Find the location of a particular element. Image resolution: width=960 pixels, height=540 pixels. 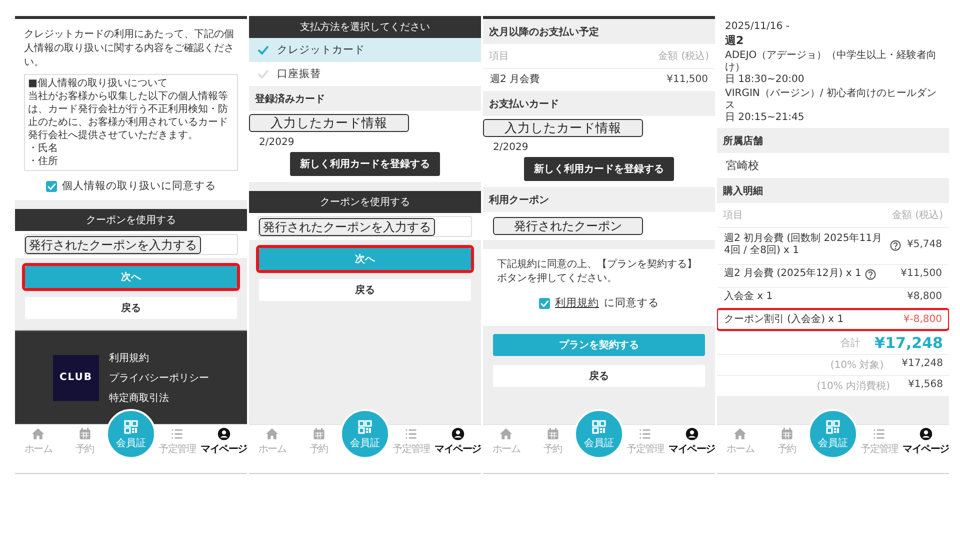

amount: ¥-8,800 is located at coordinates (922, 320).